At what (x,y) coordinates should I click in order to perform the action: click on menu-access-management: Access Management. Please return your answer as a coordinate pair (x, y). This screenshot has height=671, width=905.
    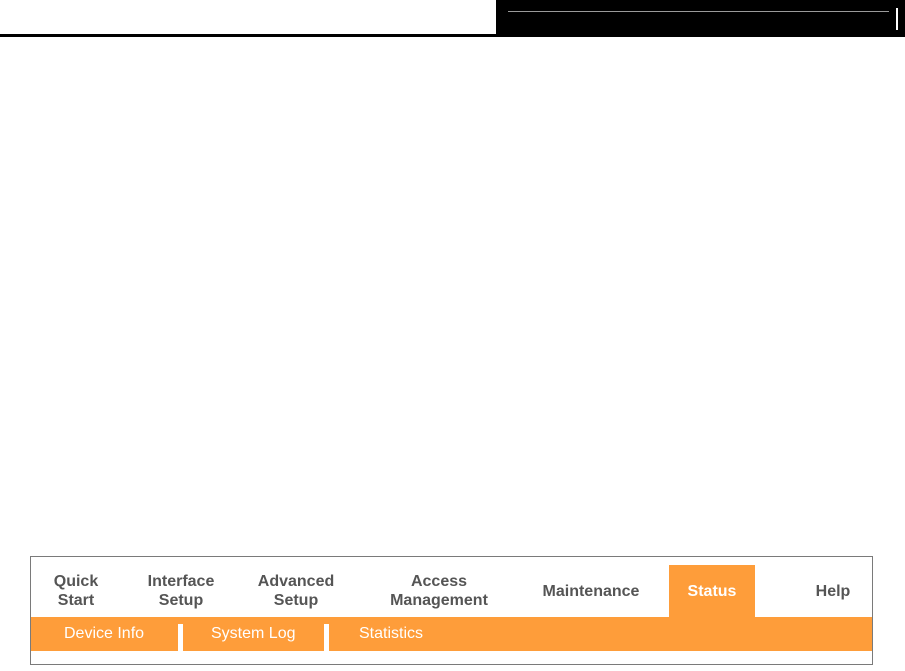
    Looking at the image, I should click on (439, 591).